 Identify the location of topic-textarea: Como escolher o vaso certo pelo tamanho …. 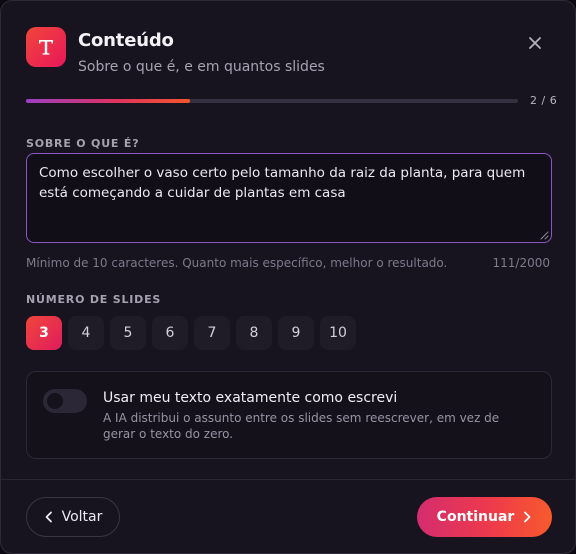
(289, 198).